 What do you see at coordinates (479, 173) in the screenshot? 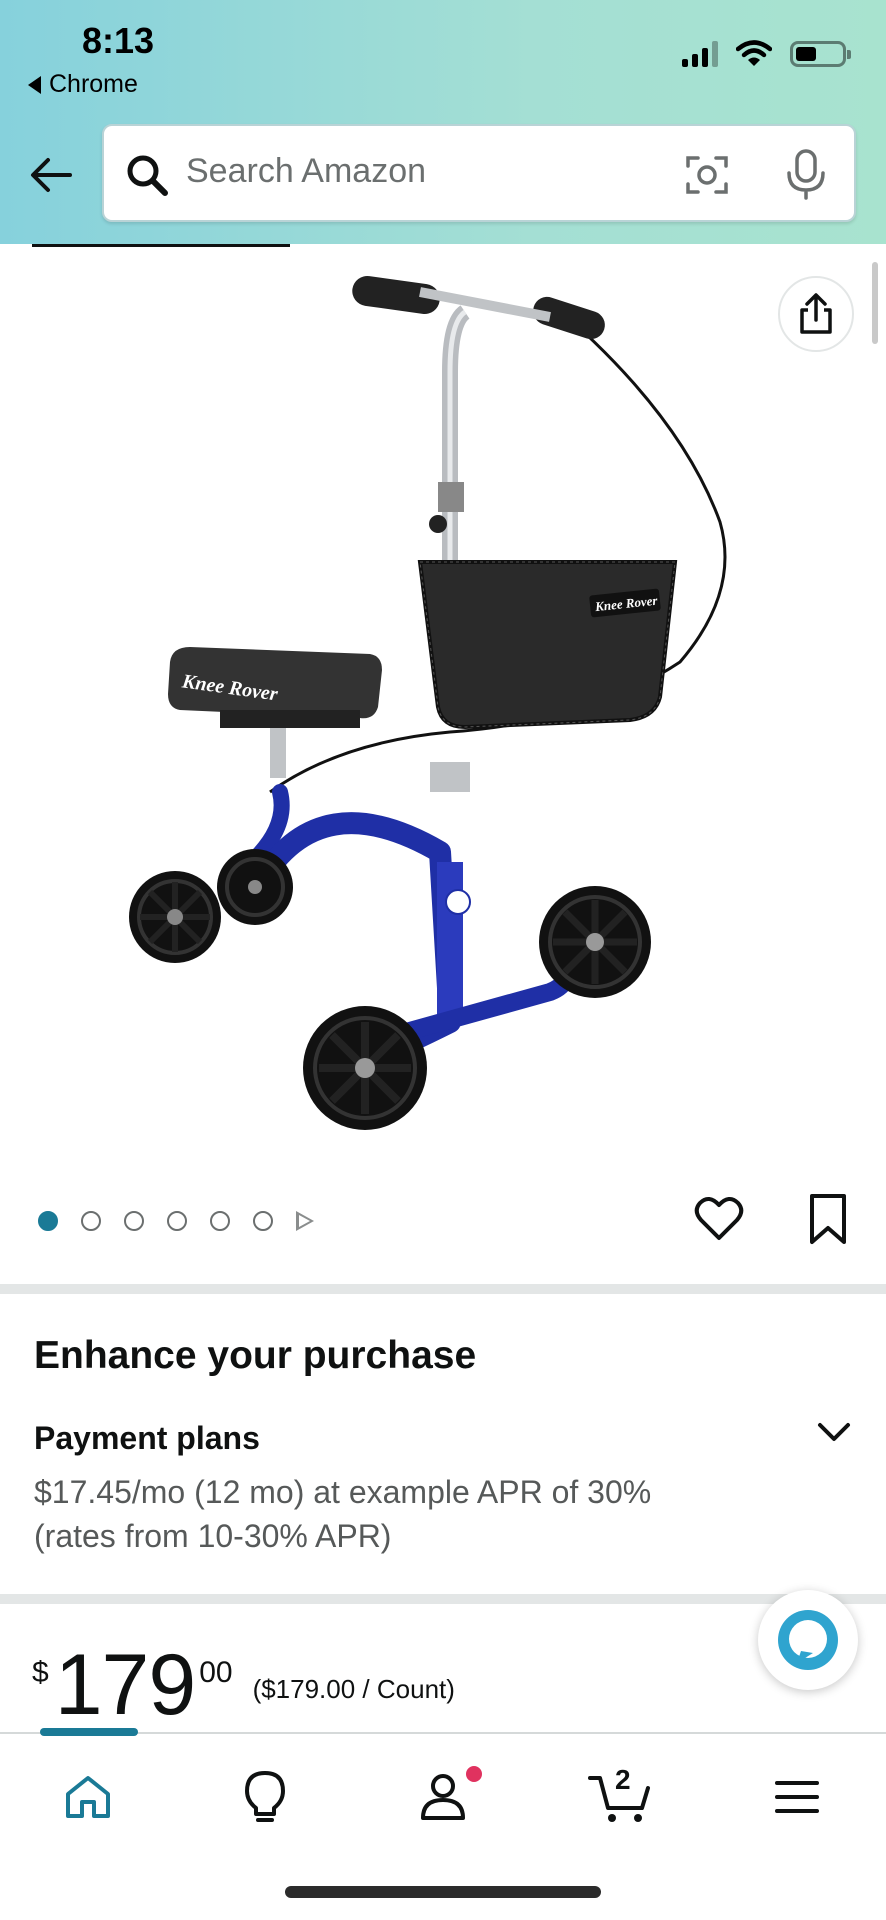
I see `search-input: Search Amazon` at bounding box center [479, 173].